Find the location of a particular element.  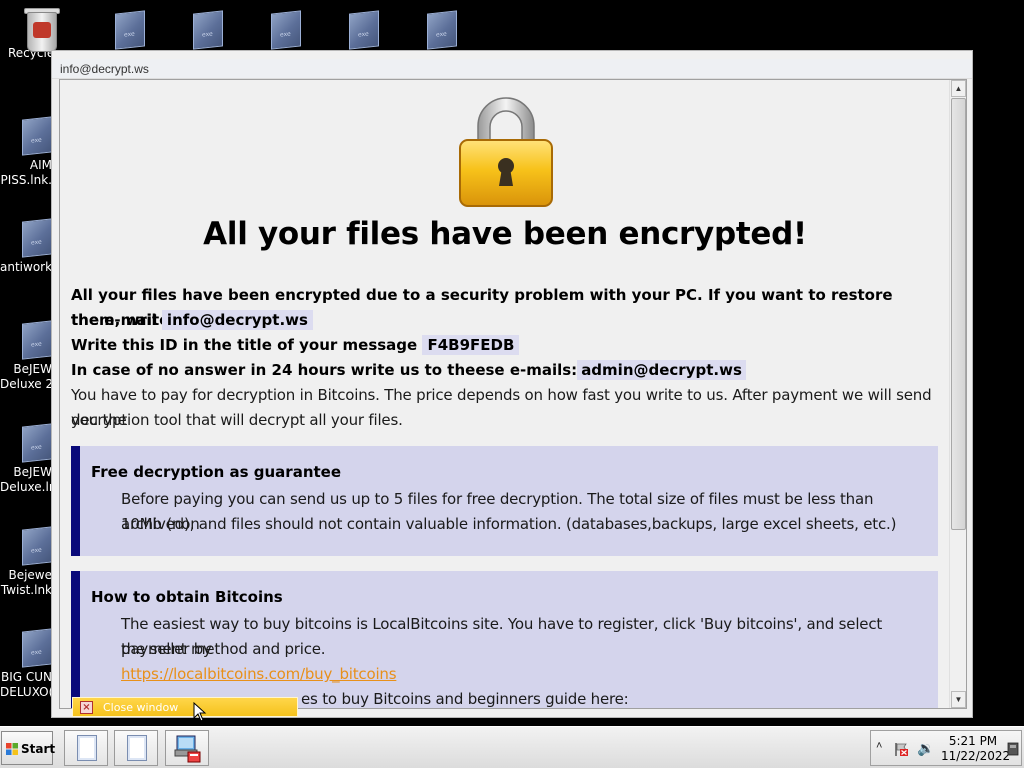

page-title: All your files have been encrypted! is located at coordinates (505, 234).